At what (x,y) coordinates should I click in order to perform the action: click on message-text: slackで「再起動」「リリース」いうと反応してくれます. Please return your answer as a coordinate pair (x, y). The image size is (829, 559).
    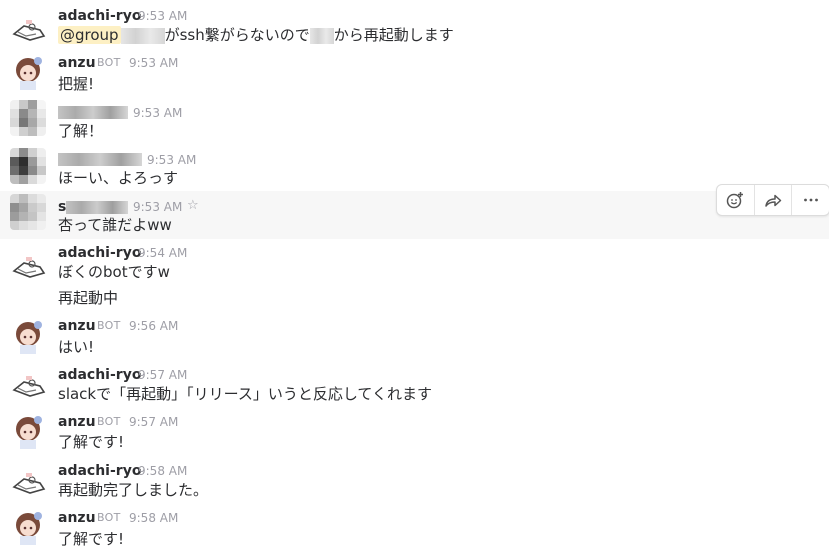
    Looking at the image, I should click on (245, 394).